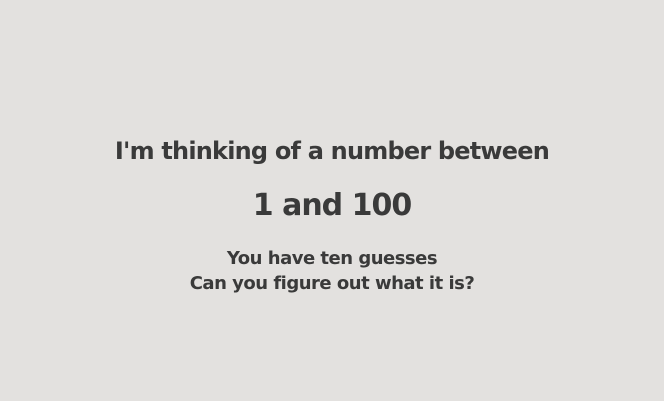 The width and height of the screenshot is (664, 401). What do you see at coordinates (332, 283) in the screenshot?
I see `question-text: Can you figure out what it is?` at bounding box center [332, 283].